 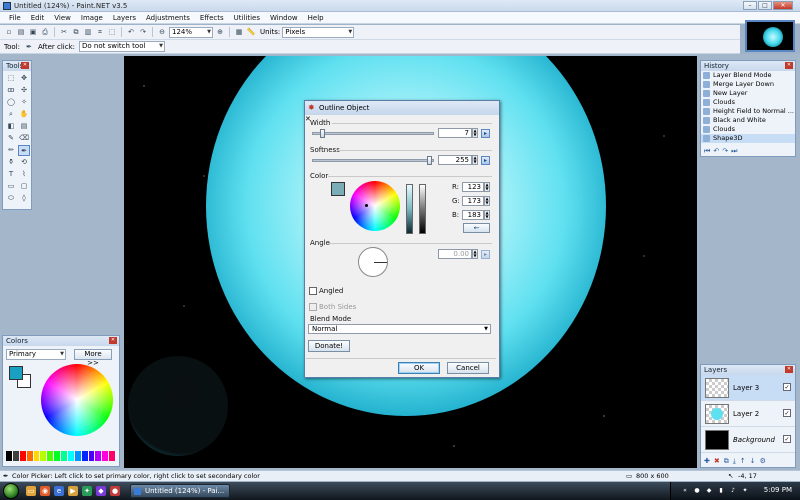 What do you see at coordinates (770, 36) in the screenshot?
I see `image-thumbnail` at bounding box center [770, 36].